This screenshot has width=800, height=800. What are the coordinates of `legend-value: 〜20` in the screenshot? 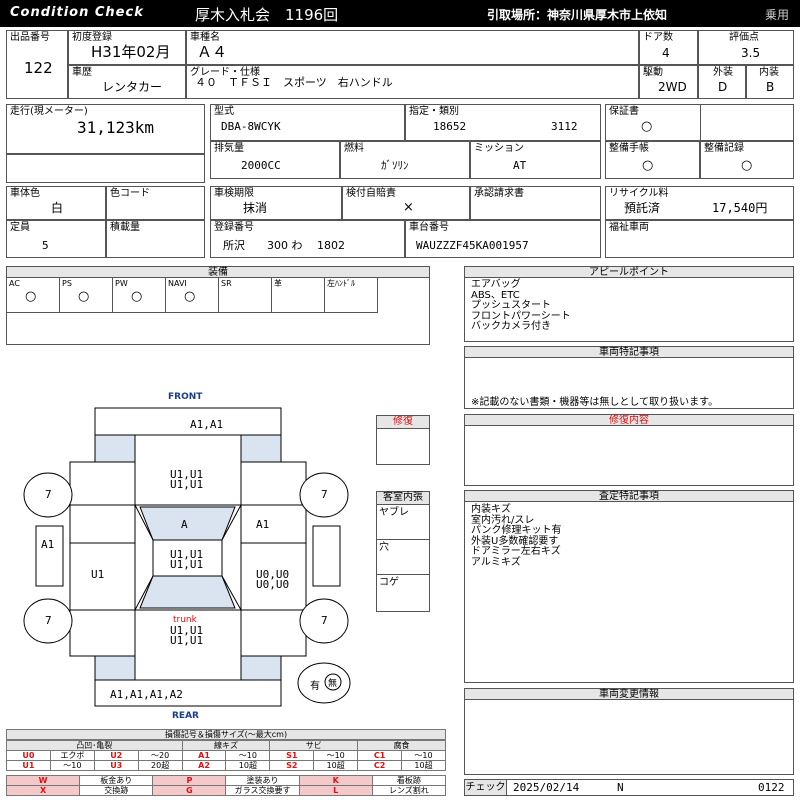 It's located at (160, 755).